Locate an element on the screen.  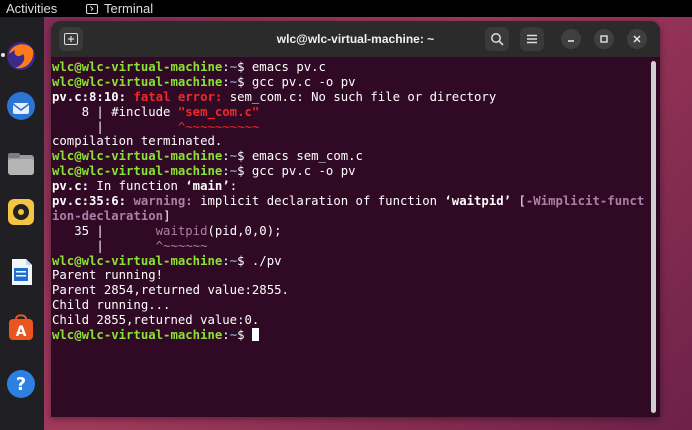
svg-text: A is located at coordinates (21, 332).